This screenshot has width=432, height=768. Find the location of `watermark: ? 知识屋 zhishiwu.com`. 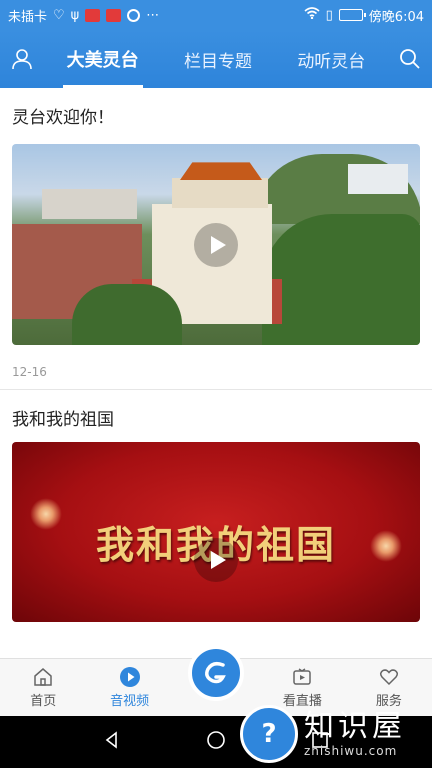

watermark: ? 知识屋 zhishiwu.com is located at coordinates (336, 734).